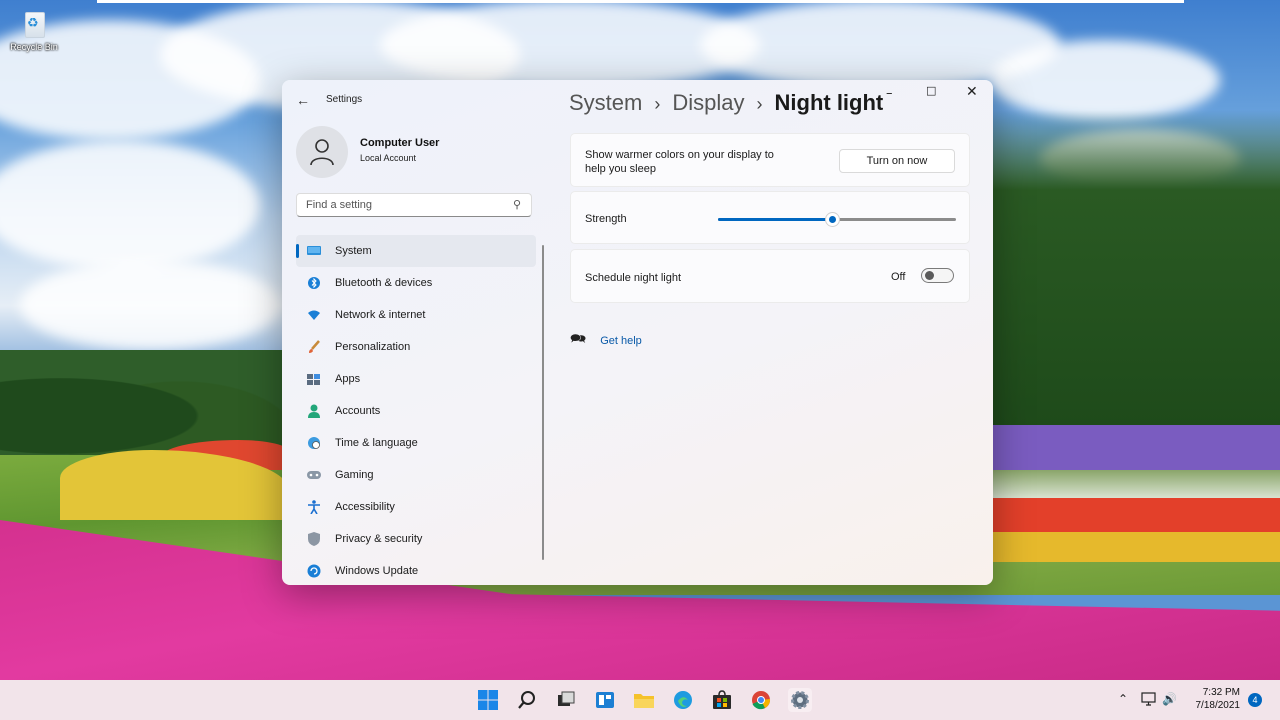  I want to click on strength-slider, so click(837, 219).